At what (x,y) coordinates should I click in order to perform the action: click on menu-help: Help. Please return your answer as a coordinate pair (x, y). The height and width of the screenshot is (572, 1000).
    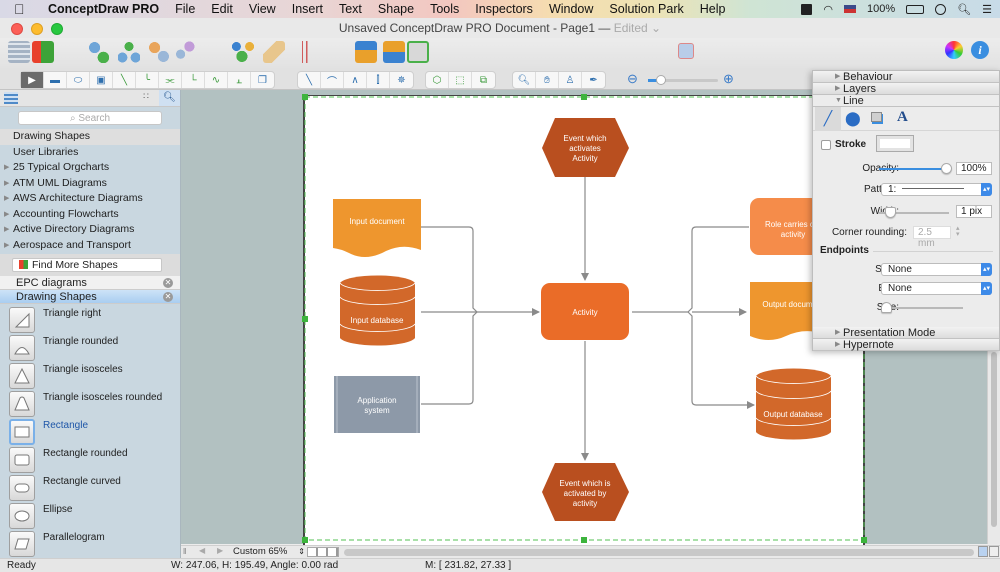
    Looking at the image, I should click on (713, 9).